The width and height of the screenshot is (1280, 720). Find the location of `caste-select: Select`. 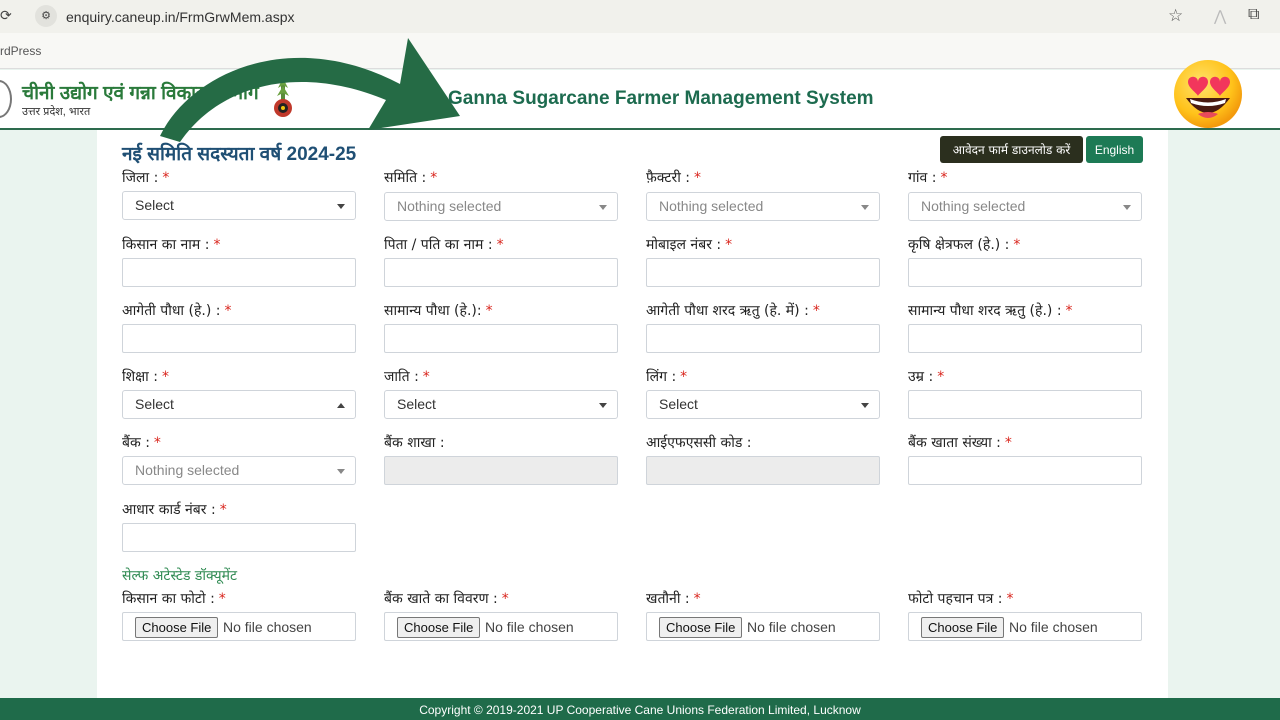

caste-select: Select is located at coordinates (501, 404).